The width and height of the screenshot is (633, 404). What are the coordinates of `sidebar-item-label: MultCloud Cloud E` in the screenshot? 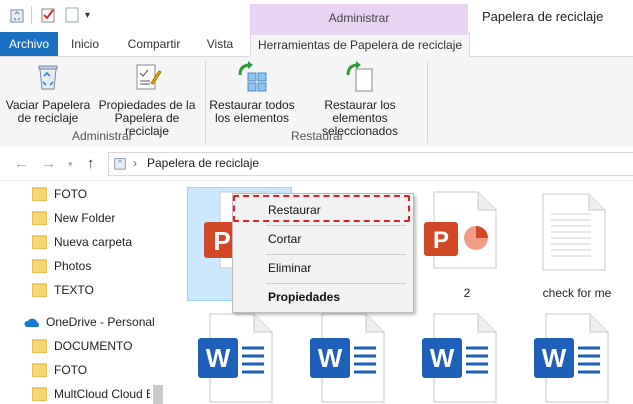 It's located at (102, 394).